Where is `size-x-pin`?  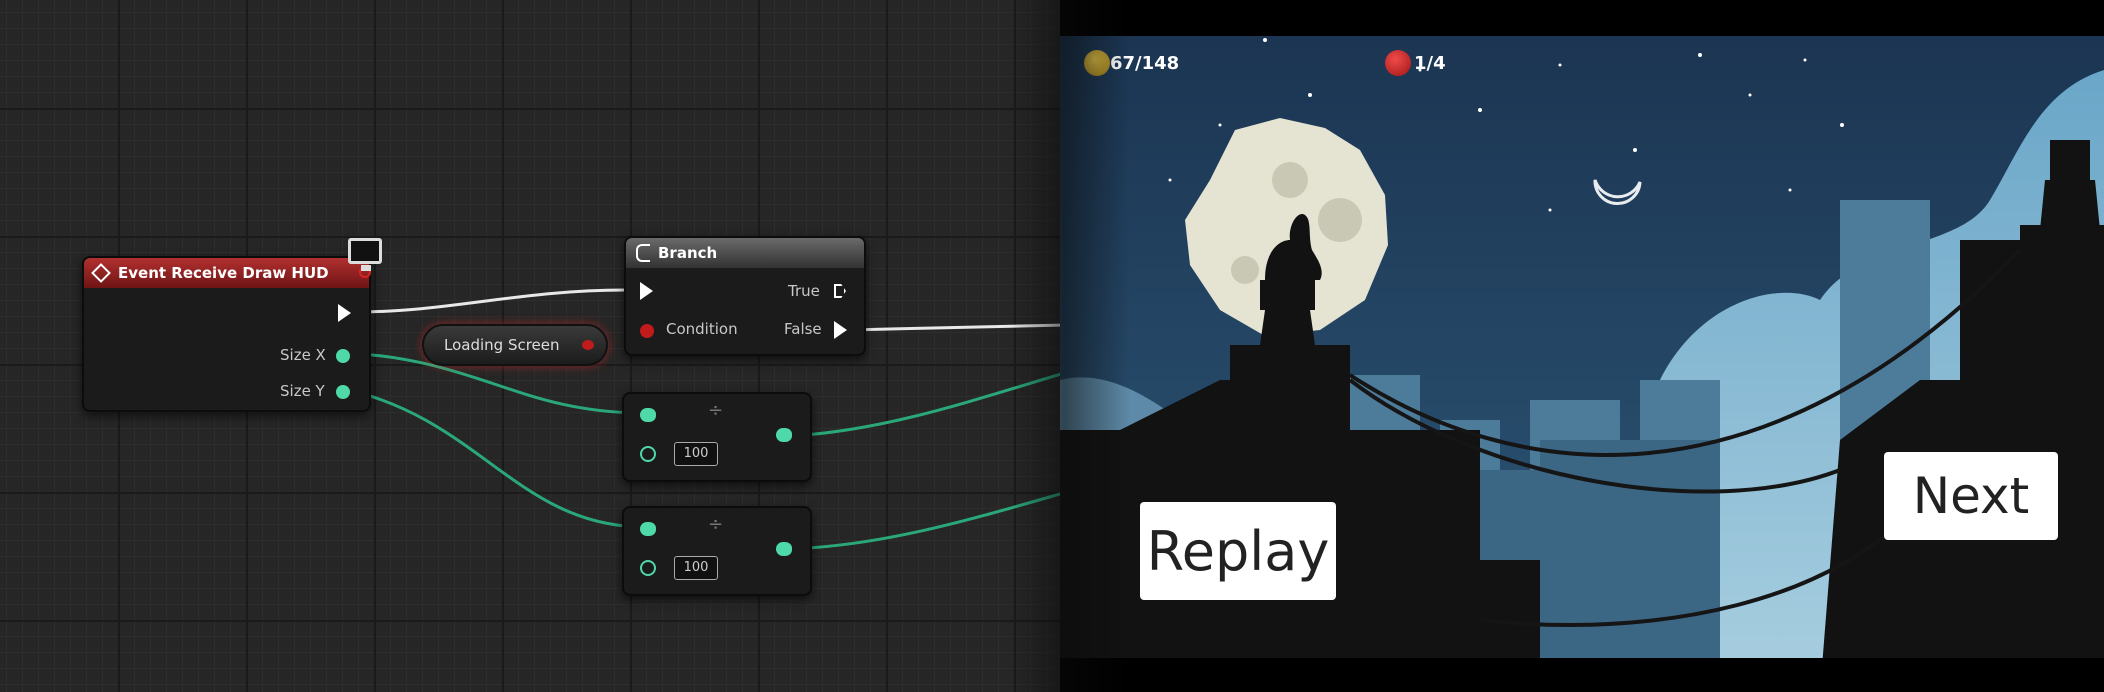 size-x-pin is located at coordinates (343, 356).